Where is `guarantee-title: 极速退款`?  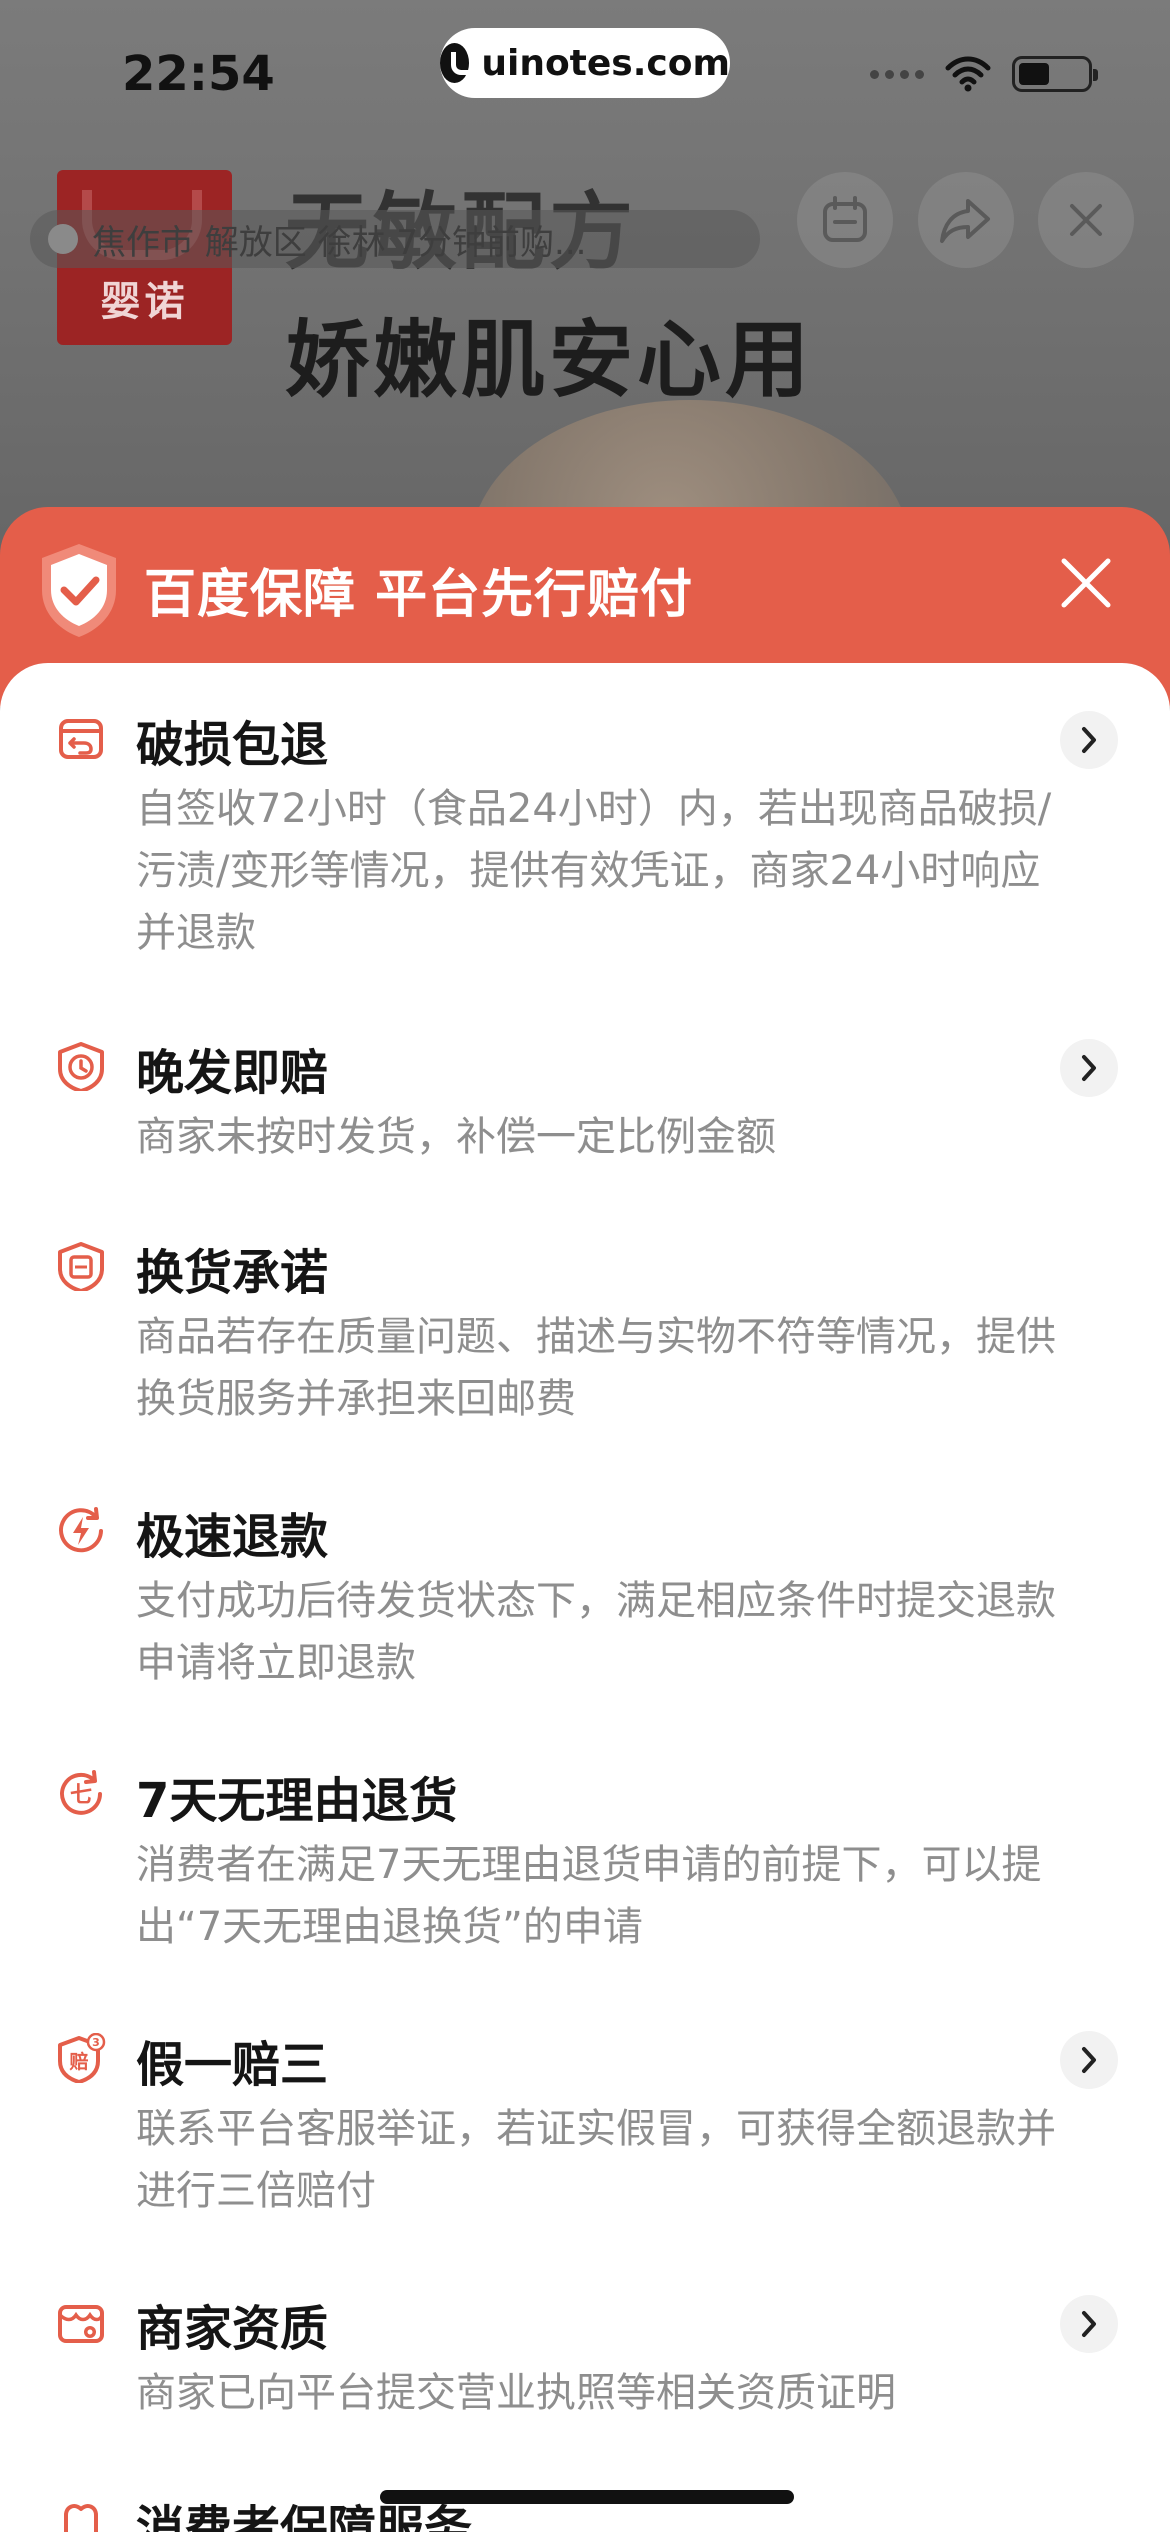 guarantee-title: 极速退款 is located at coordinates (232, 1537).